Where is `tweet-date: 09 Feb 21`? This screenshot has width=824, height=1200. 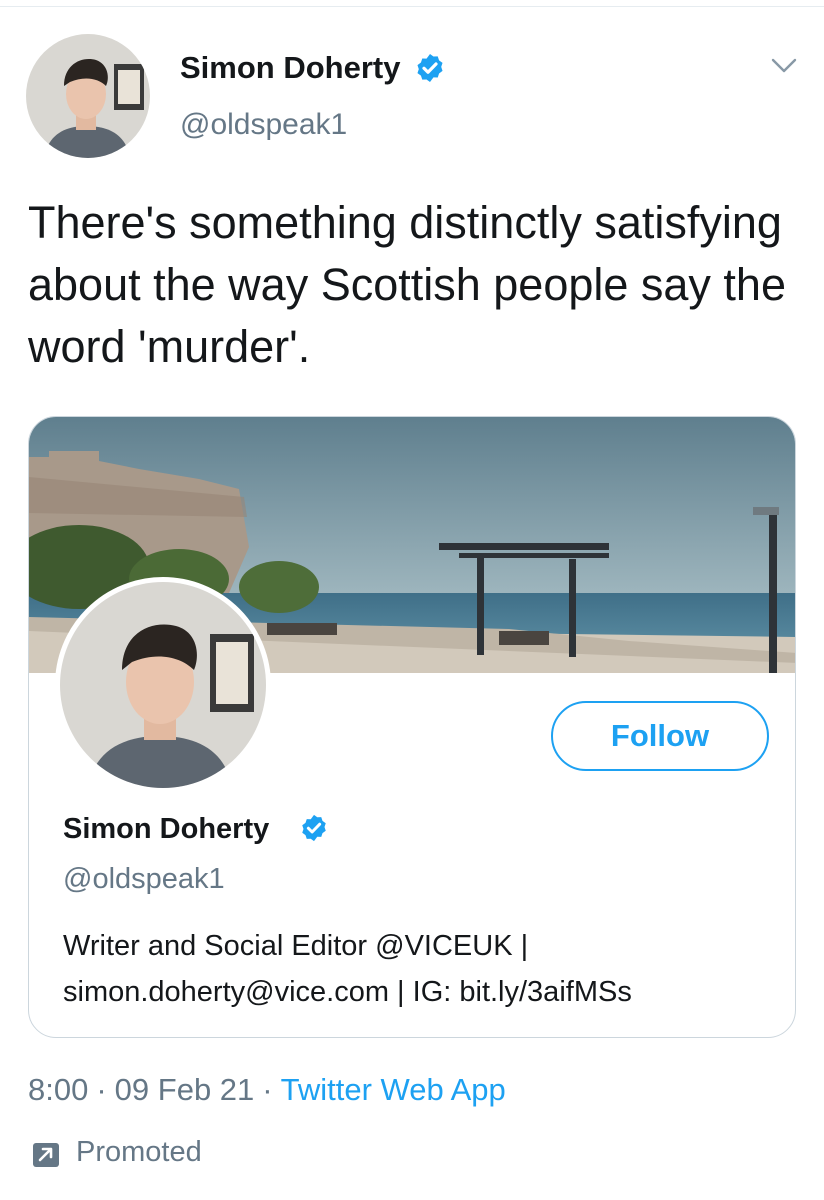
tweet-date: 09 Feb 21 is located at coordinates (185, 1089).